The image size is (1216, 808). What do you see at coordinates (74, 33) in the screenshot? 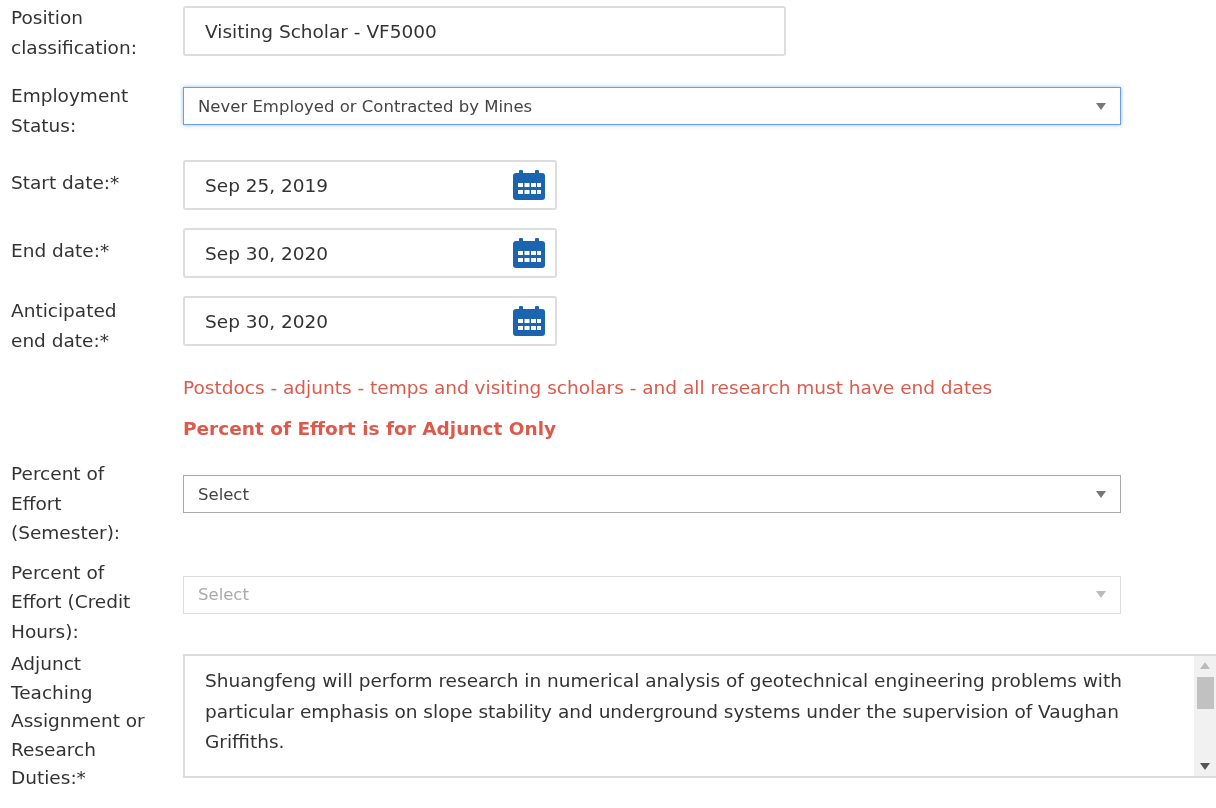
I see `field-label: Position classification:` at bounding box center [74, 33].